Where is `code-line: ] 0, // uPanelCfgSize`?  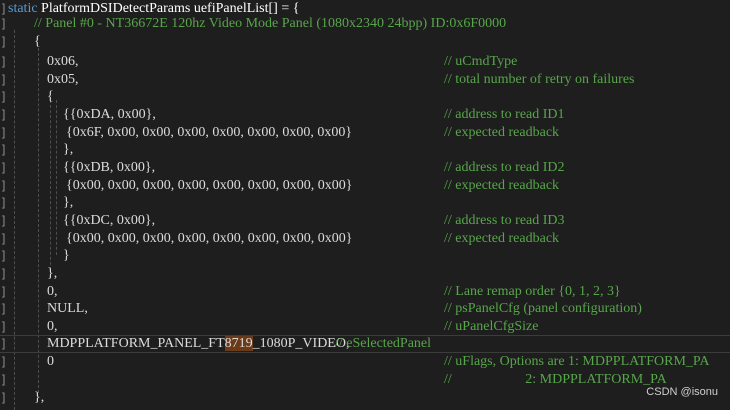 code-line: ] 0, // uPanelCfgSize is located at coordinates (365, 327).